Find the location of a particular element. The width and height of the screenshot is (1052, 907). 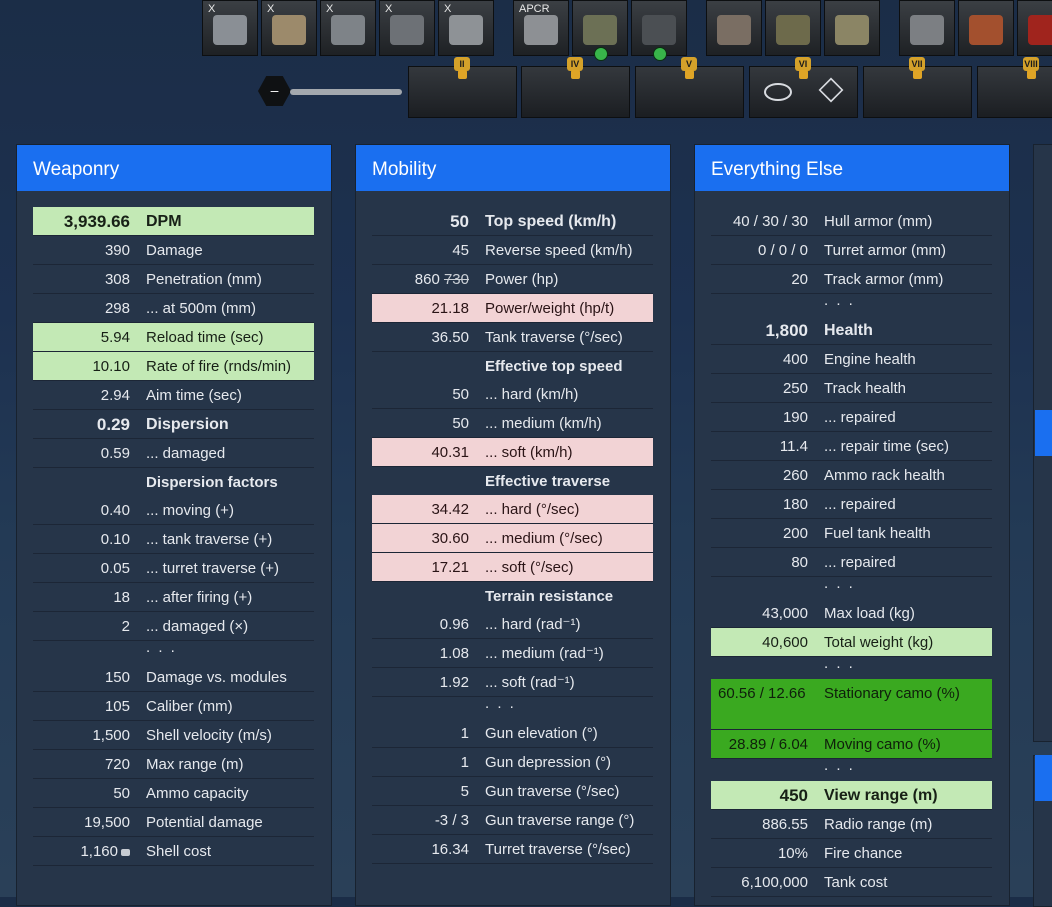

radio-module-icon is located at coordinates (466, 30).